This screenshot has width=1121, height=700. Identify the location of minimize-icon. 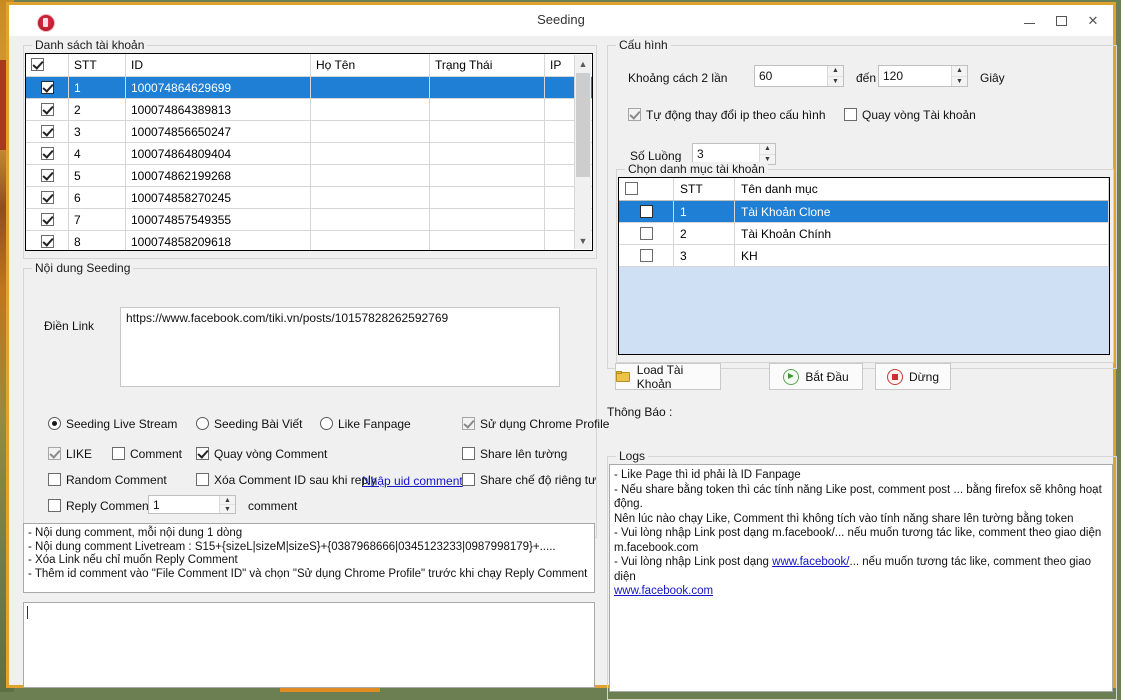
(1029, 20).